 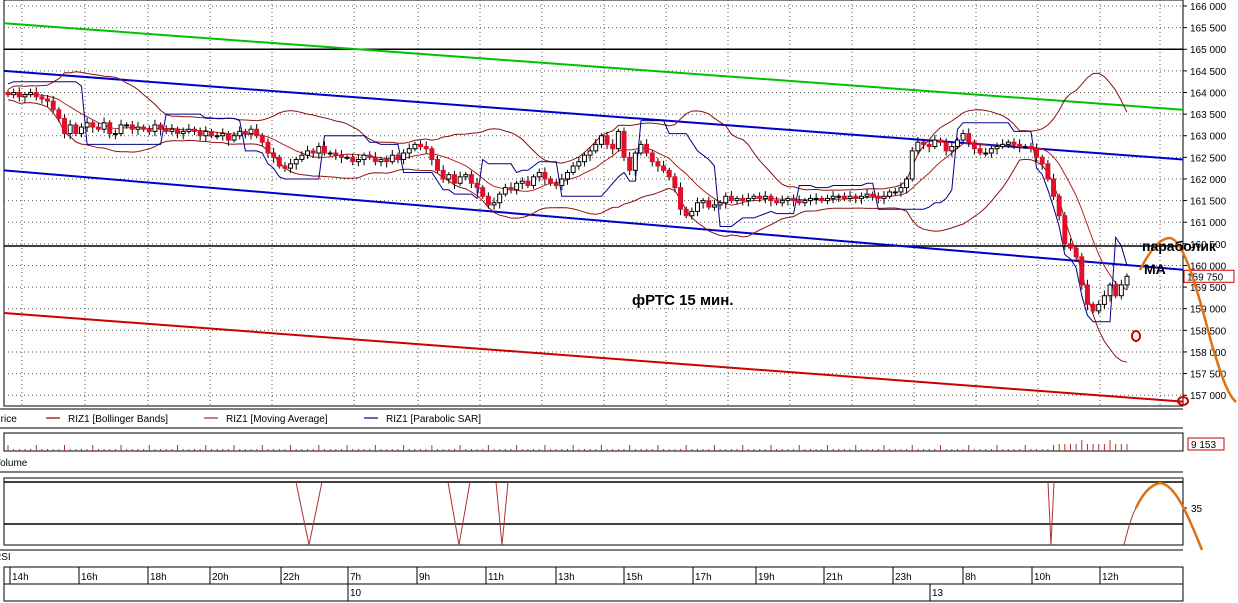 What do you see at coordinates (118, 419) in the screenshot?
I see `legend-label: RIZ1 [Bollinger Bands]` at bounding box center [118, 419].